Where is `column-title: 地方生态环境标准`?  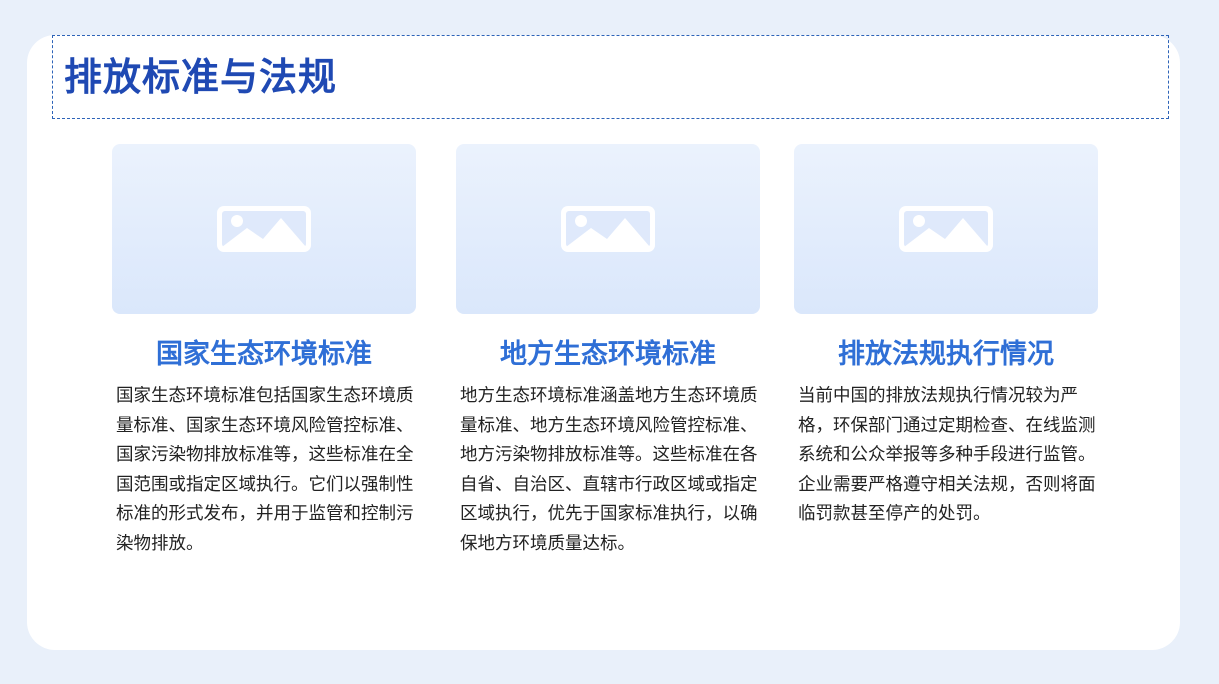
column-title: 地方生态环境标准 is located at coordinates (608, 354).